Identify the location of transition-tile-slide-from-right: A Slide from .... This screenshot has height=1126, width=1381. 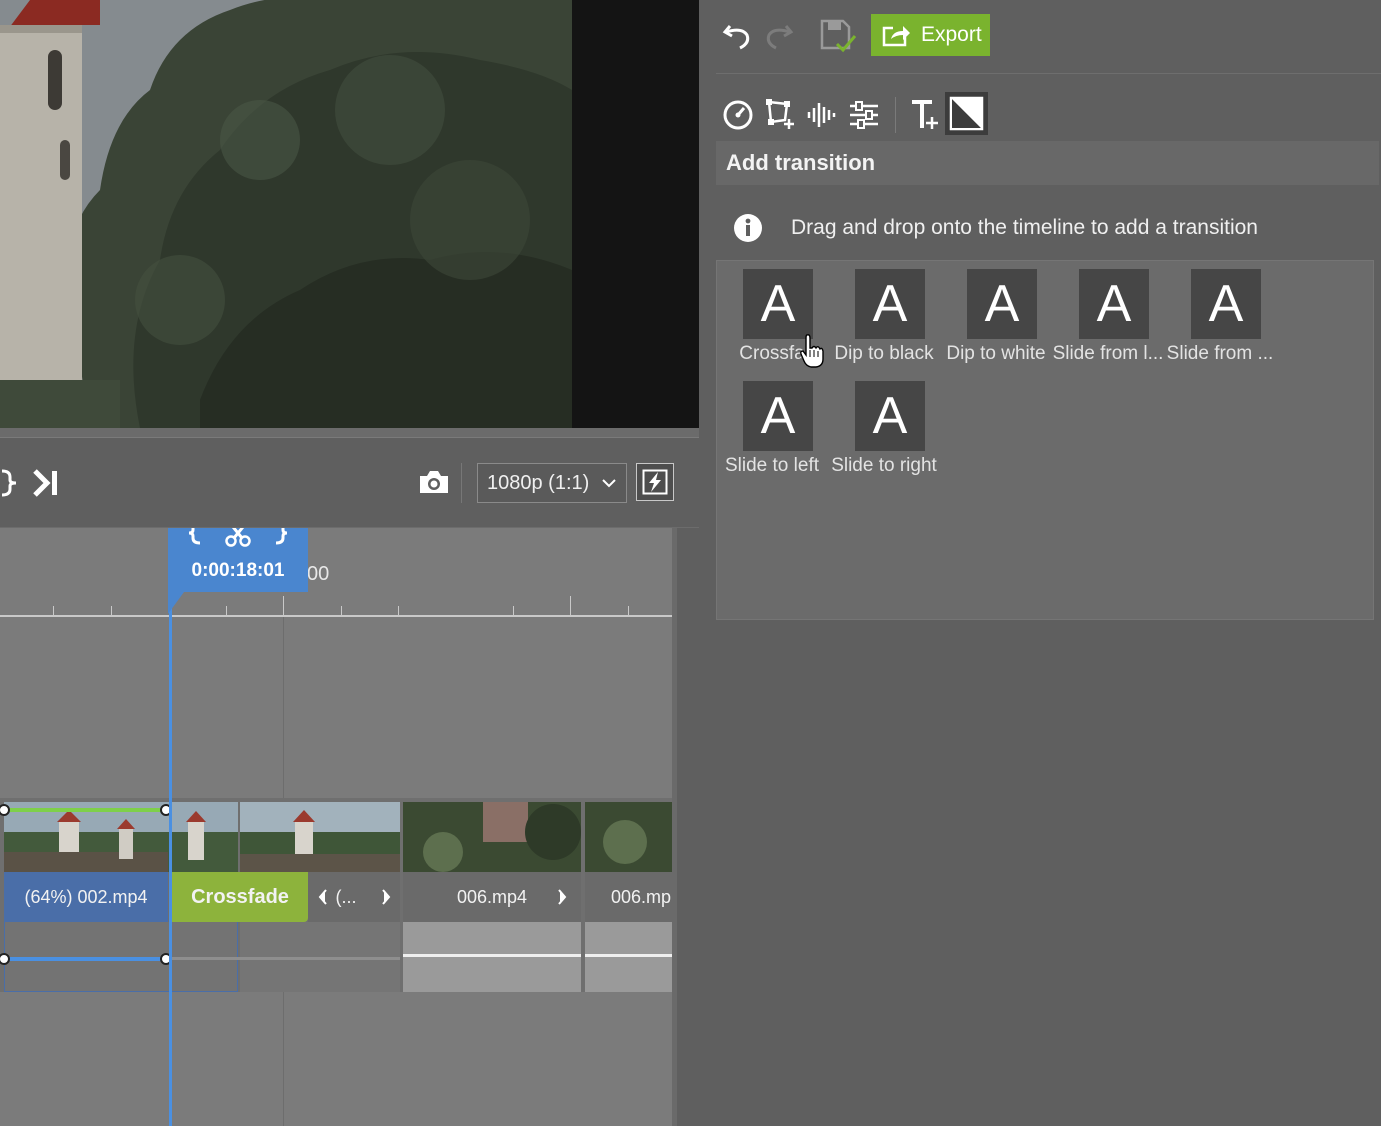
(1221, 324).